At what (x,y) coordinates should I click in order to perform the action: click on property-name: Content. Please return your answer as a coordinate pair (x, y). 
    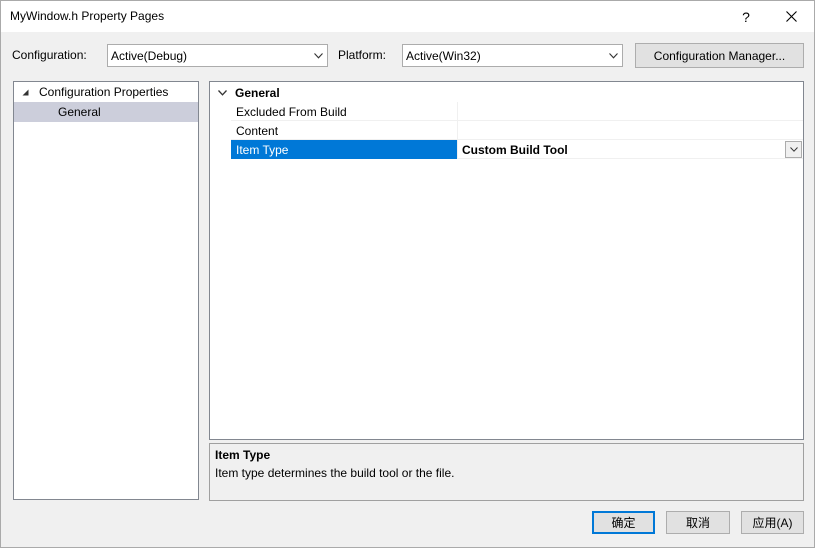
    Looking at the image, I should click on (344, 130).